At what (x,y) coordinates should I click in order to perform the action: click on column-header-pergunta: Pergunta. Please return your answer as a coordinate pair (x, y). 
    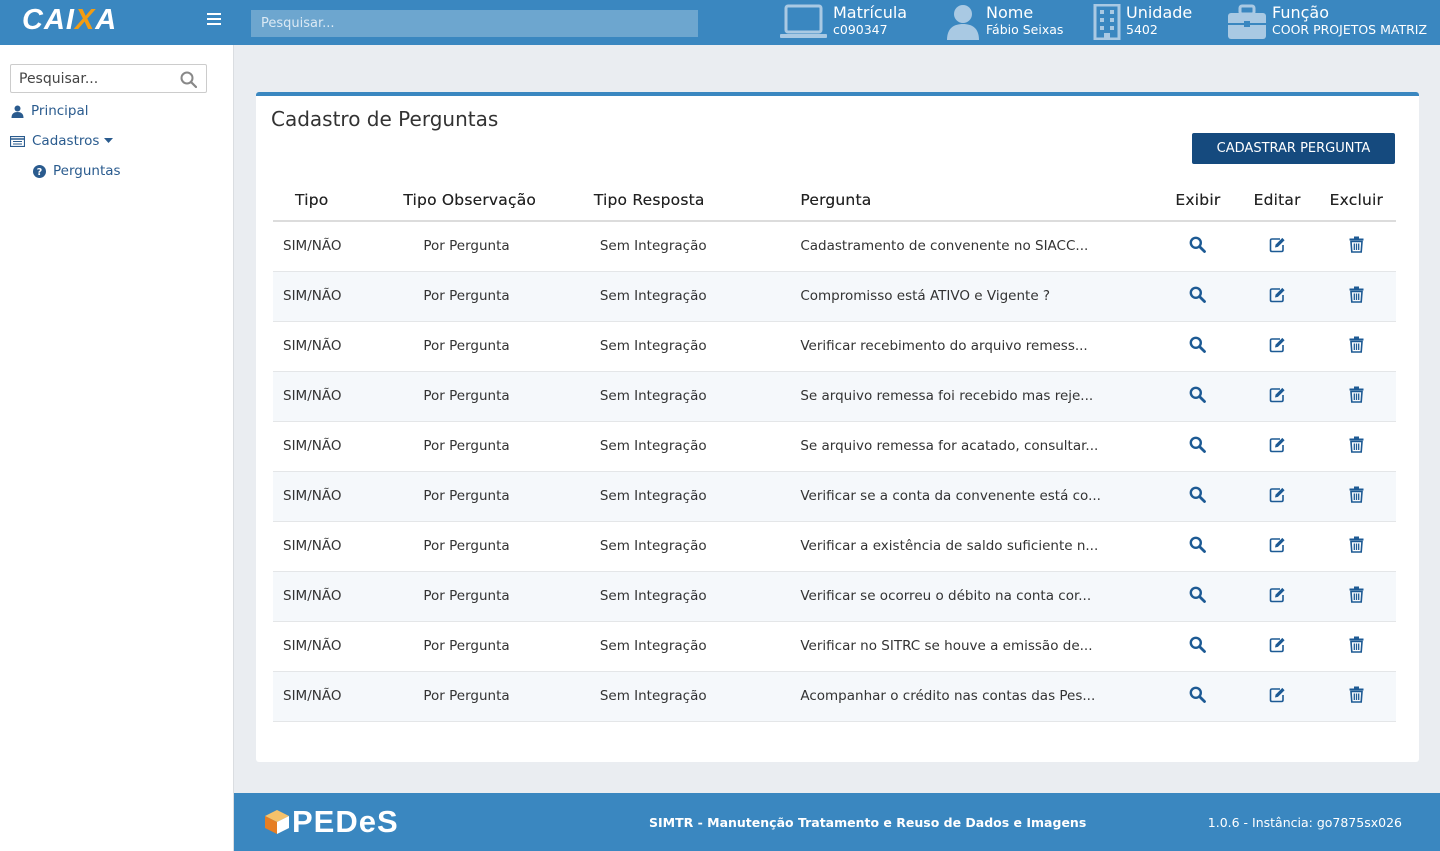
    Looking at the image, I should click on (973, 201).